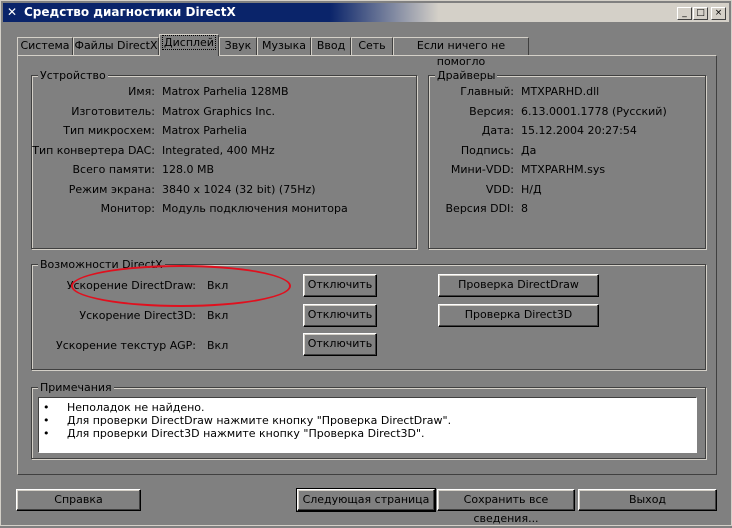 This screenshot has width=732, height=528. What do you see at coordinates (113, 169) in the screenshot?
I see `total-memory-label: Всего памяти:` at bounding box center [113, 169].